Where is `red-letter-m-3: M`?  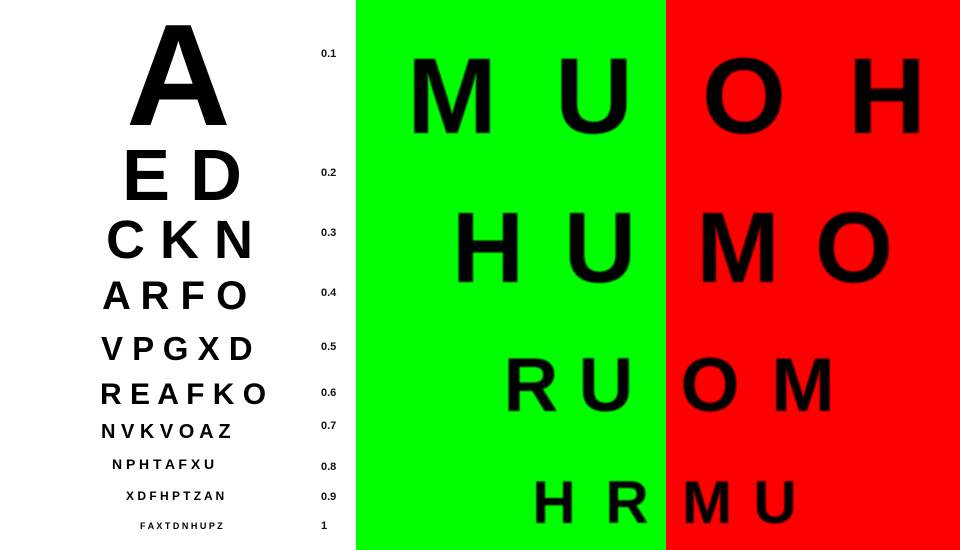 red-letter-m-3: M is located at coordinates (803, 385).